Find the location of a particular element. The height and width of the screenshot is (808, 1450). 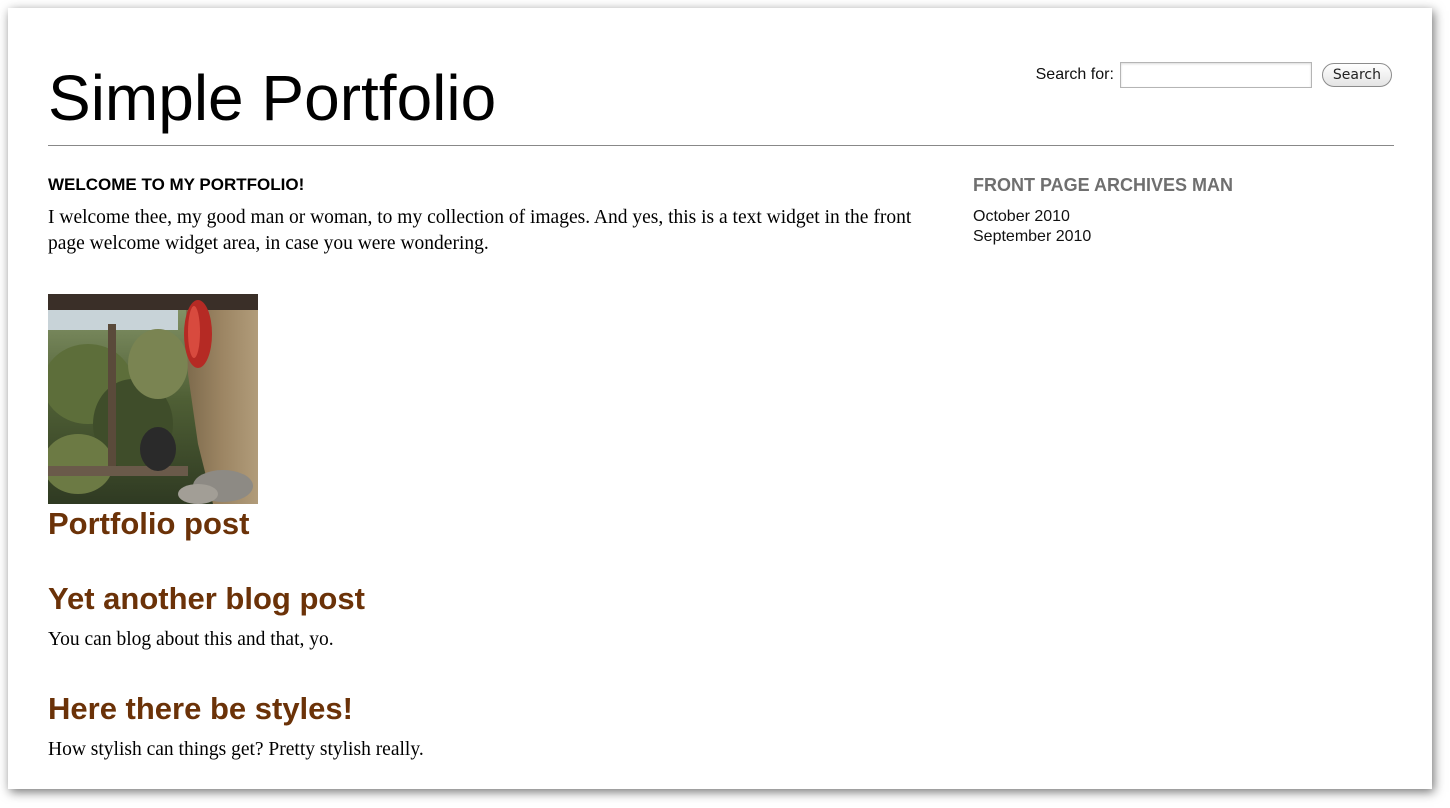

site-title: Simple Portfolio is located at coordinates (272, 98).